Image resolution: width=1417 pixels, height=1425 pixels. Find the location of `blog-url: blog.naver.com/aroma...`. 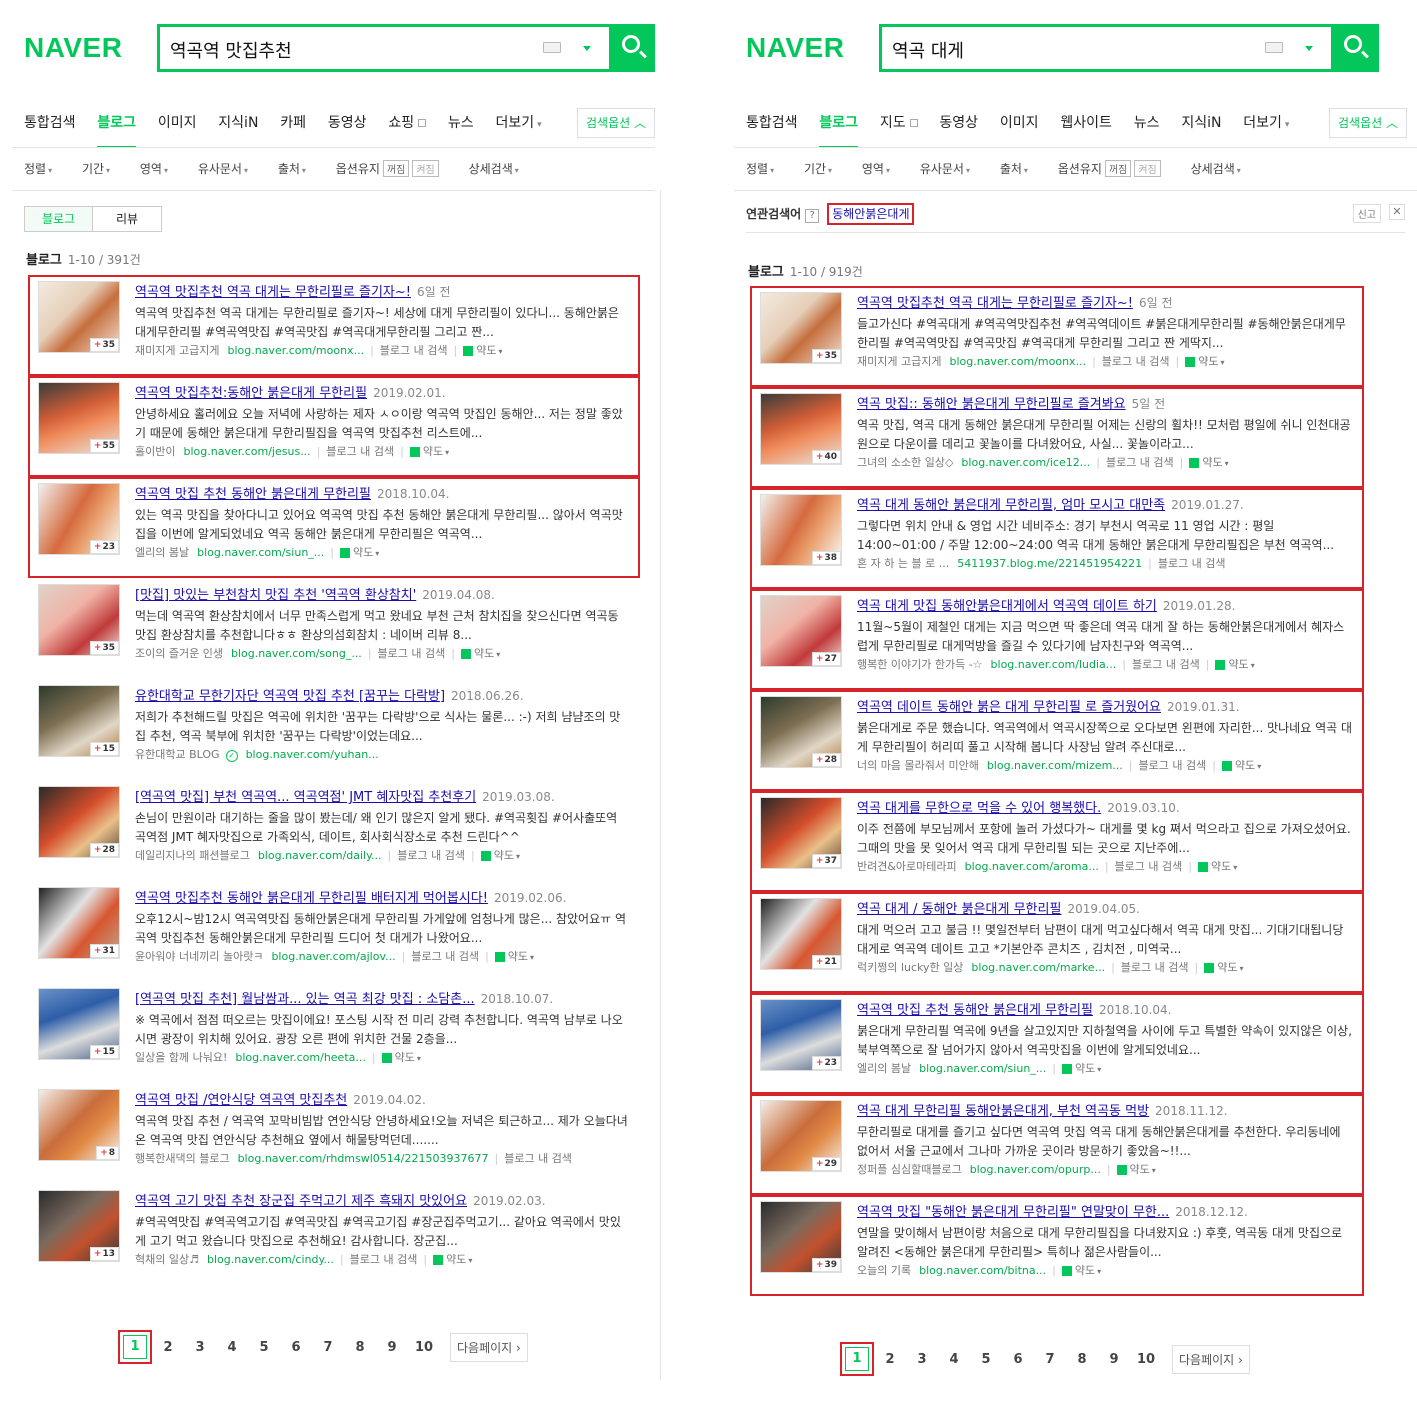

blog-url: blog.naver.com/aroma... is located at coordinates (1032, 866).